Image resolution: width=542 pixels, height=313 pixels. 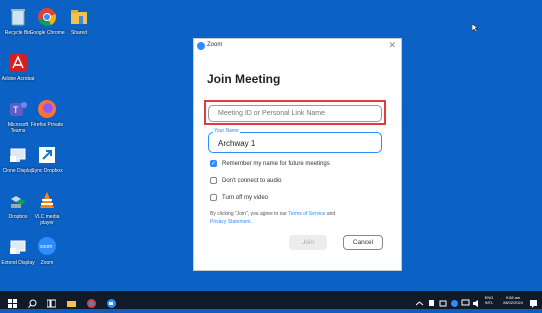 I want to click on no-audio-checkbox-row: Don't connect to audio, so click(x=246, y=181).